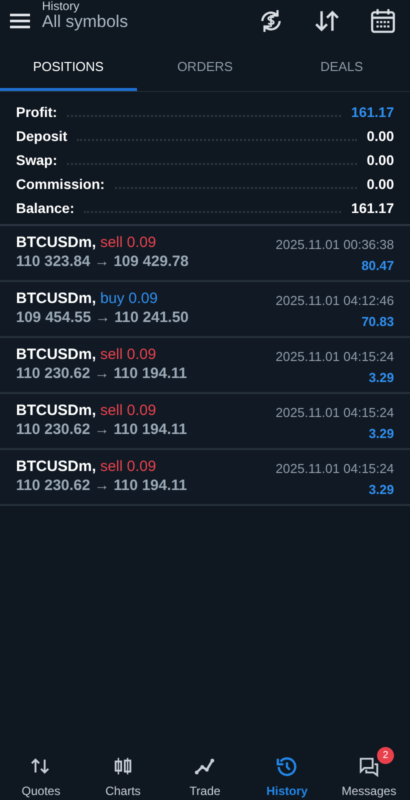 This screenshot has width=410, height=800. Describe the element at coordinates (377, 265) in the screenshot. I see `position-profit: 80.47` at that location.